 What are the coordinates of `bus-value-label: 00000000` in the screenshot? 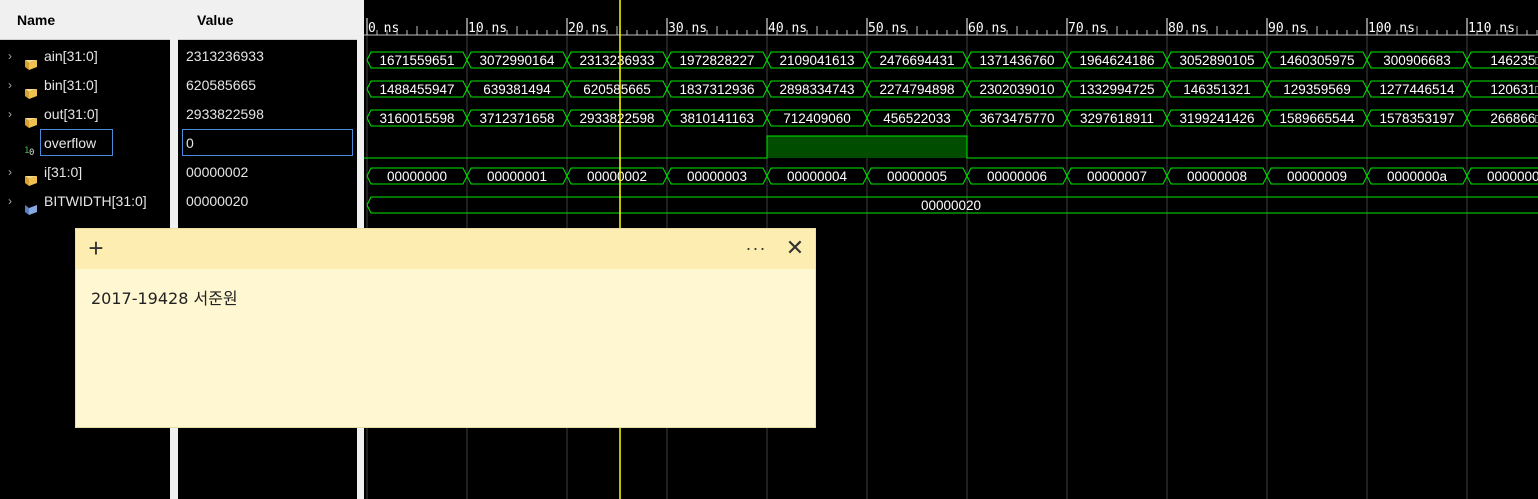 It's located at (417, 176).